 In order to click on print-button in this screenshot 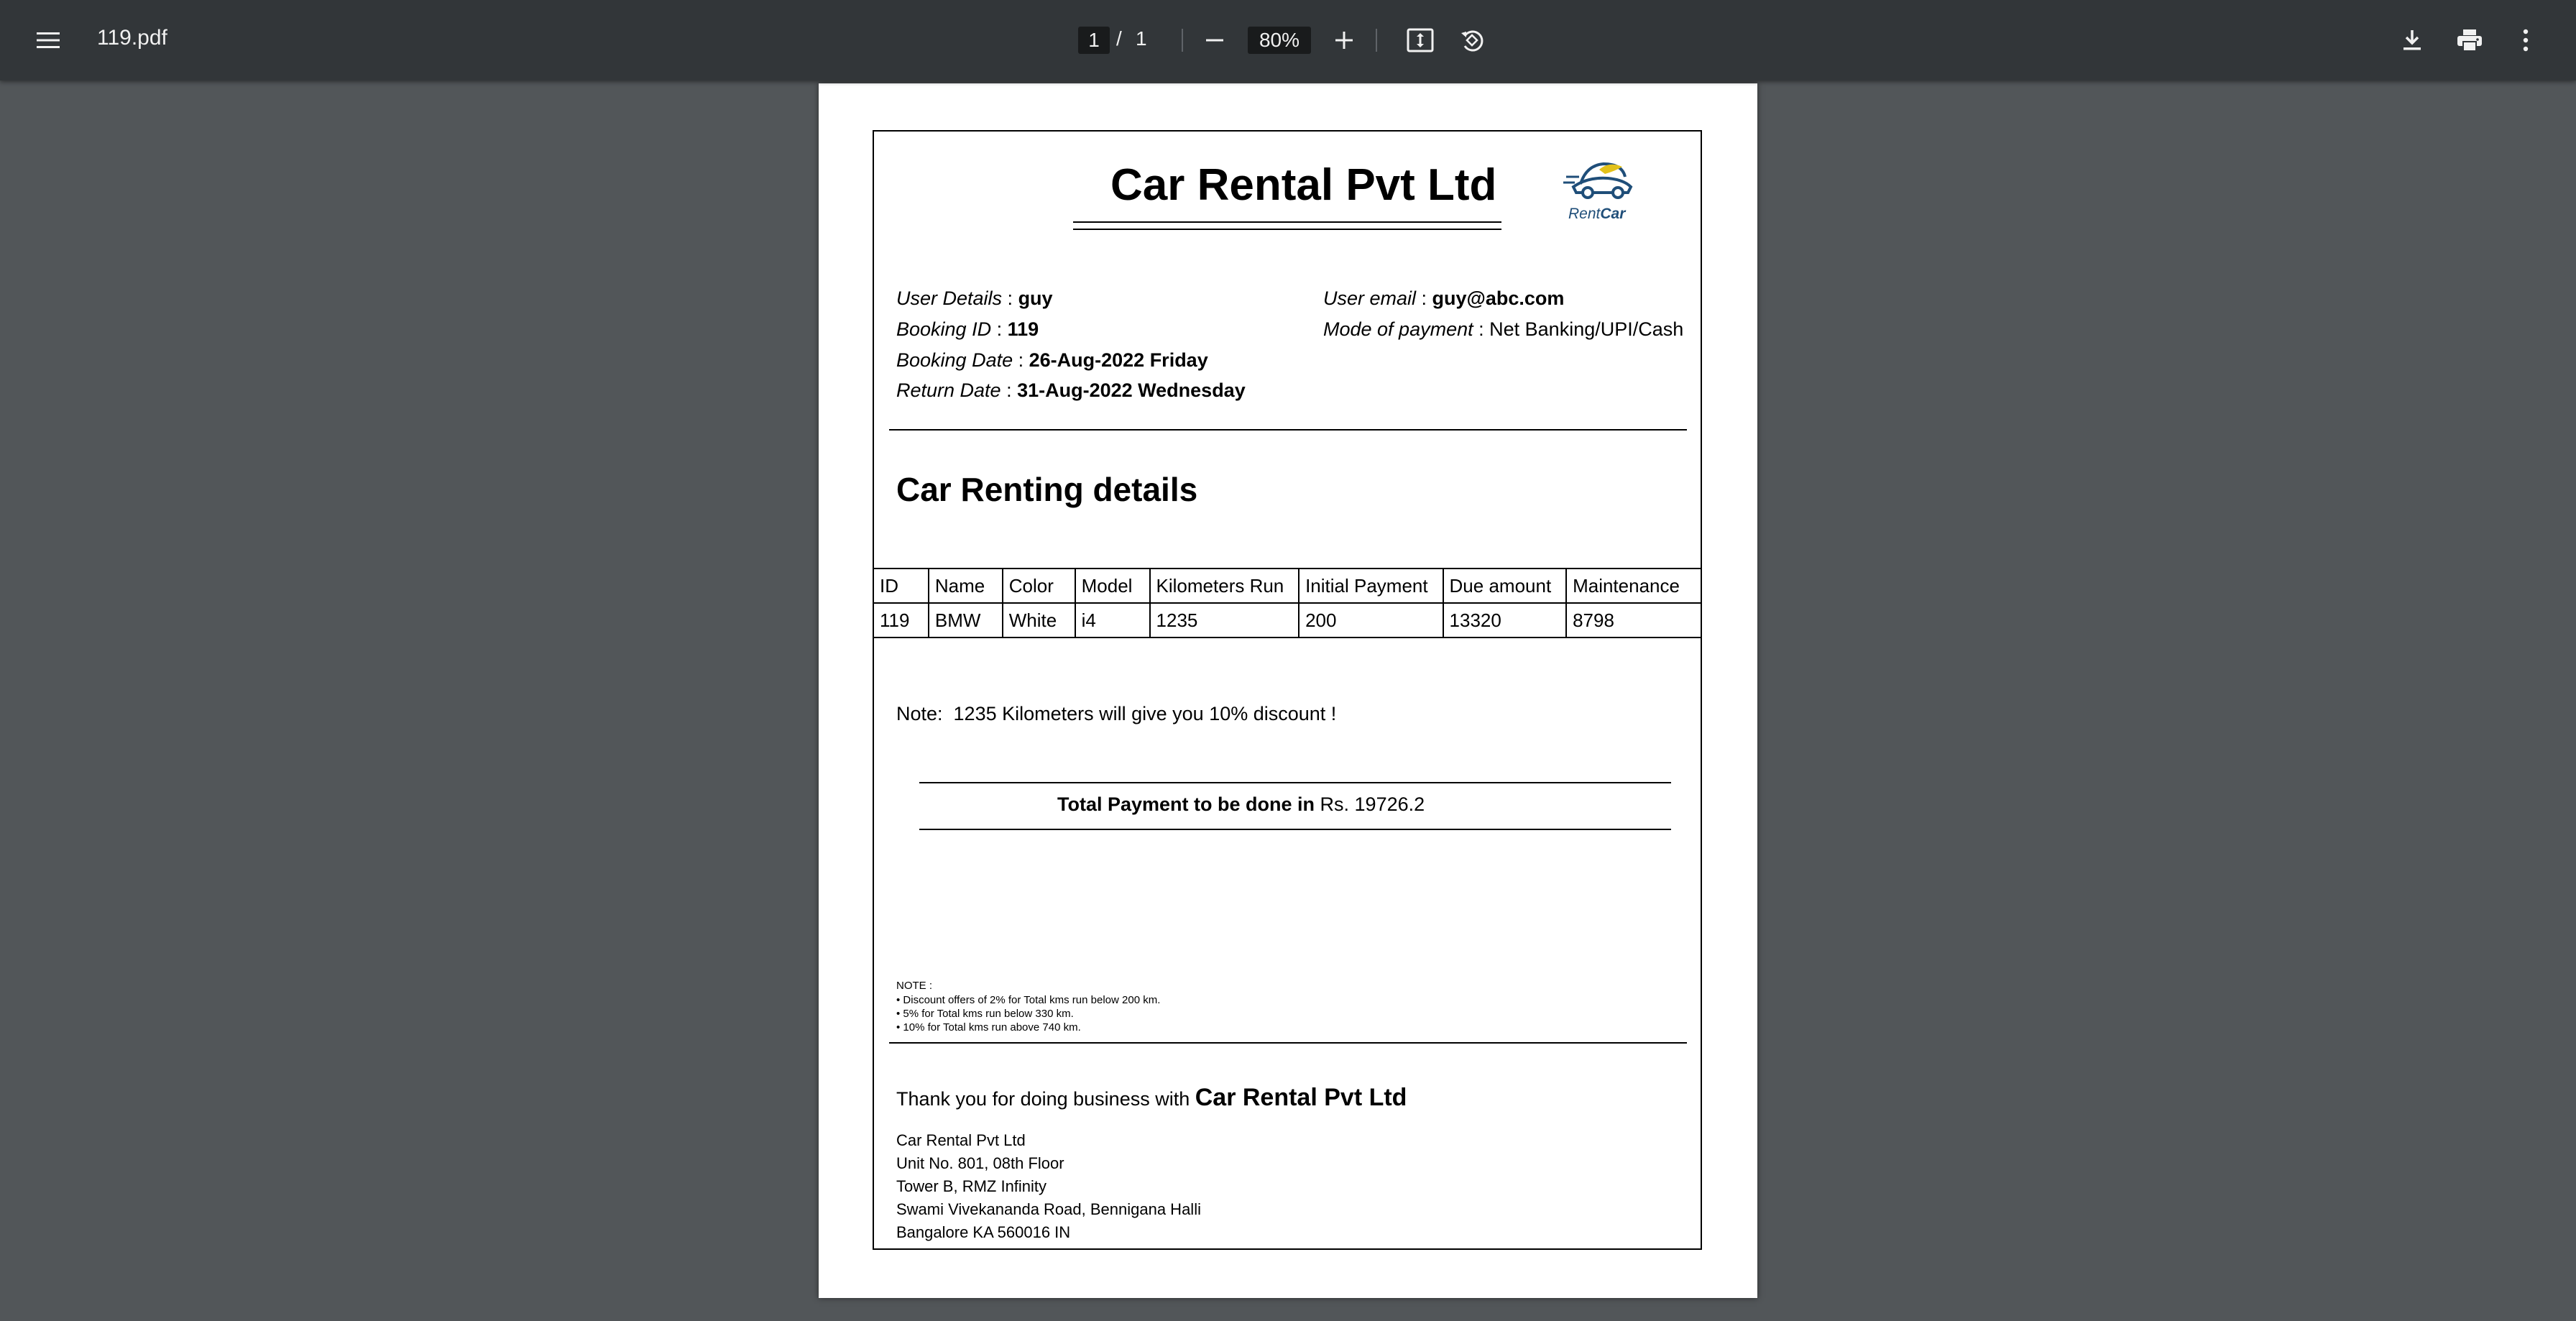, I will do `click(2470, 40)`.